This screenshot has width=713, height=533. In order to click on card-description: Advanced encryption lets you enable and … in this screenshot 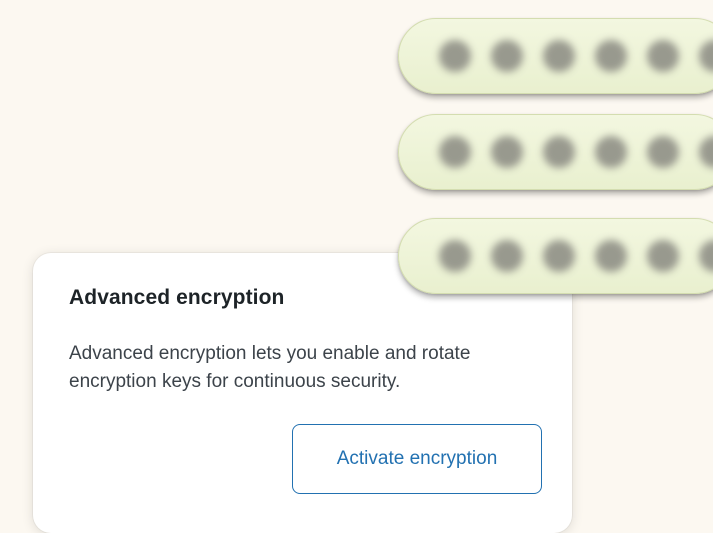, I will do `click(270, 367)`.